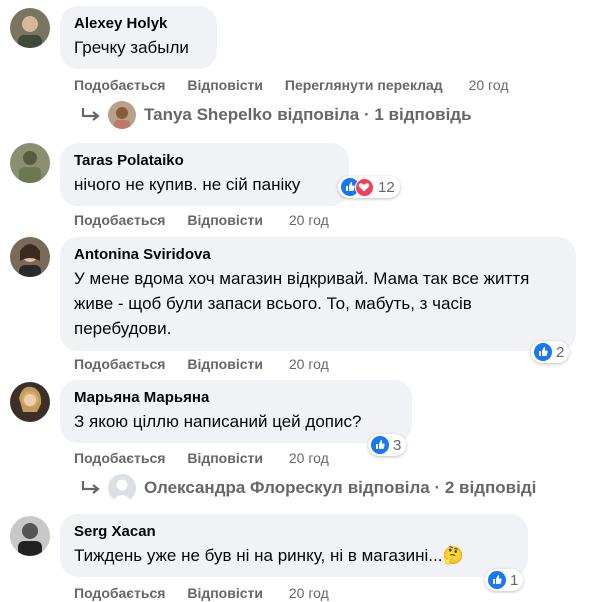  Describe the element at coordinates (397, 445) in the screenshot. I see `reaction-count: 3` at that location.